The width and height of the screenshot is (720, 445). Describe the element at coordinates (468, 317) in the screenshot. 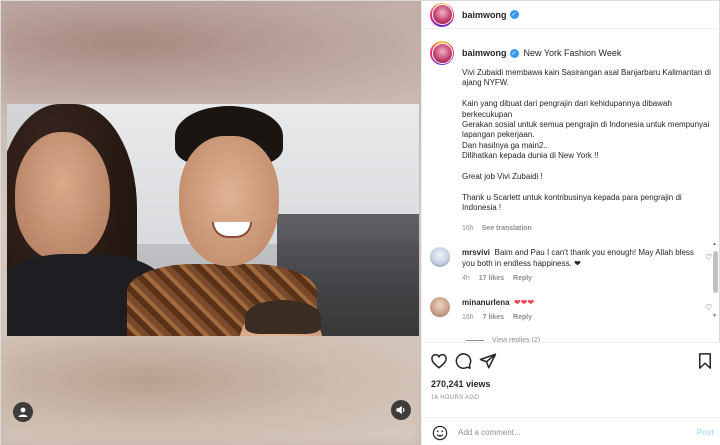

I see `comment-age: 16h` at that location.